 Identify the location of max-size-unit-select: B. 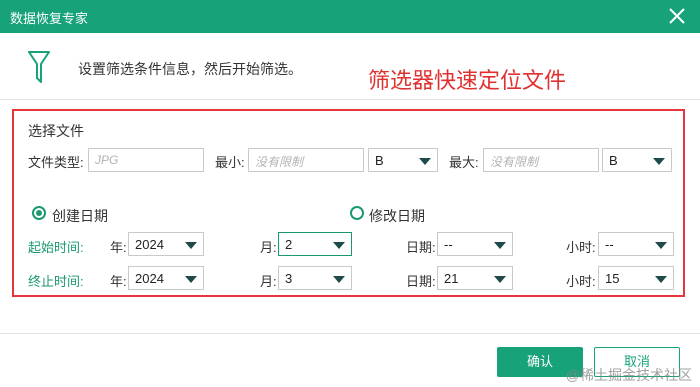
(637, 160).